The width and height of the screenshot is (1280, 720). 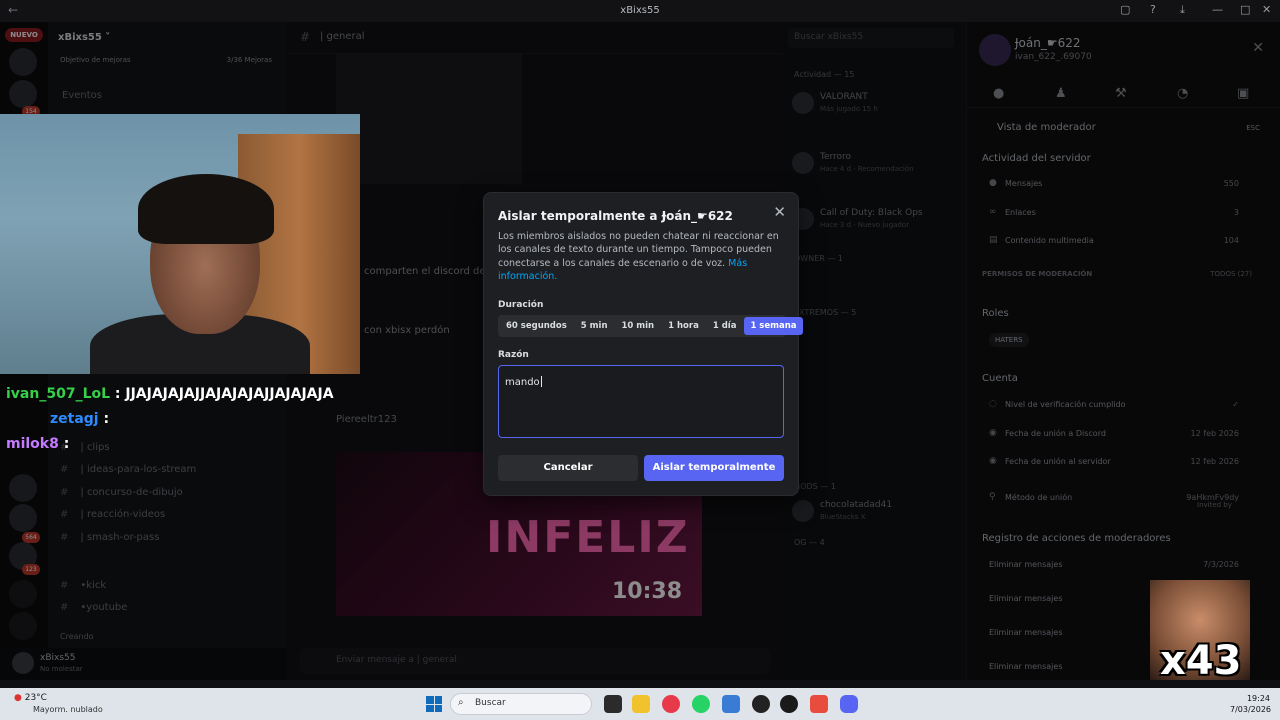 What do you see at coordinates (714, 468) in the screenshot?
I see `timeout-confirm-button: Aislar temporalmente` at bounding box center [714, 468].